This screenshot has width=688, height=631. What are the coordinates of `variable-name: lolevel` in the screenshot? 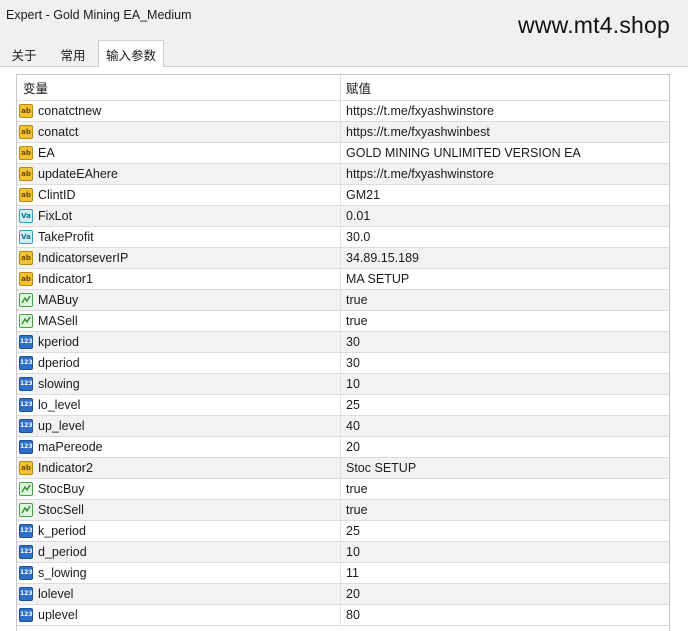 It's located at (56, 594).